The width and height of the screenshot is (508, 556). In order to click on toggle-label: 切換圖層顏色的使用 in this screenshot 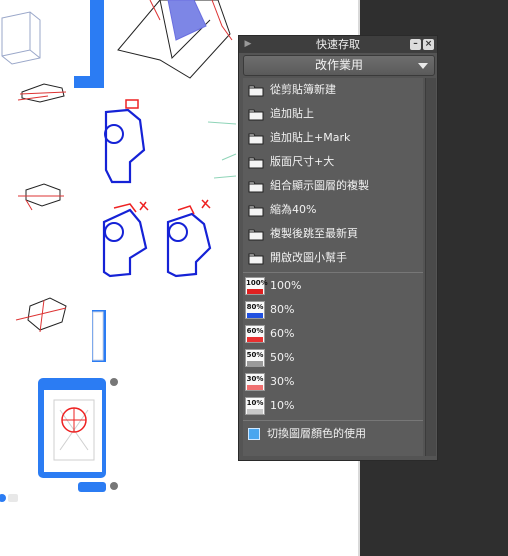, I will do `click(316, 433)`.